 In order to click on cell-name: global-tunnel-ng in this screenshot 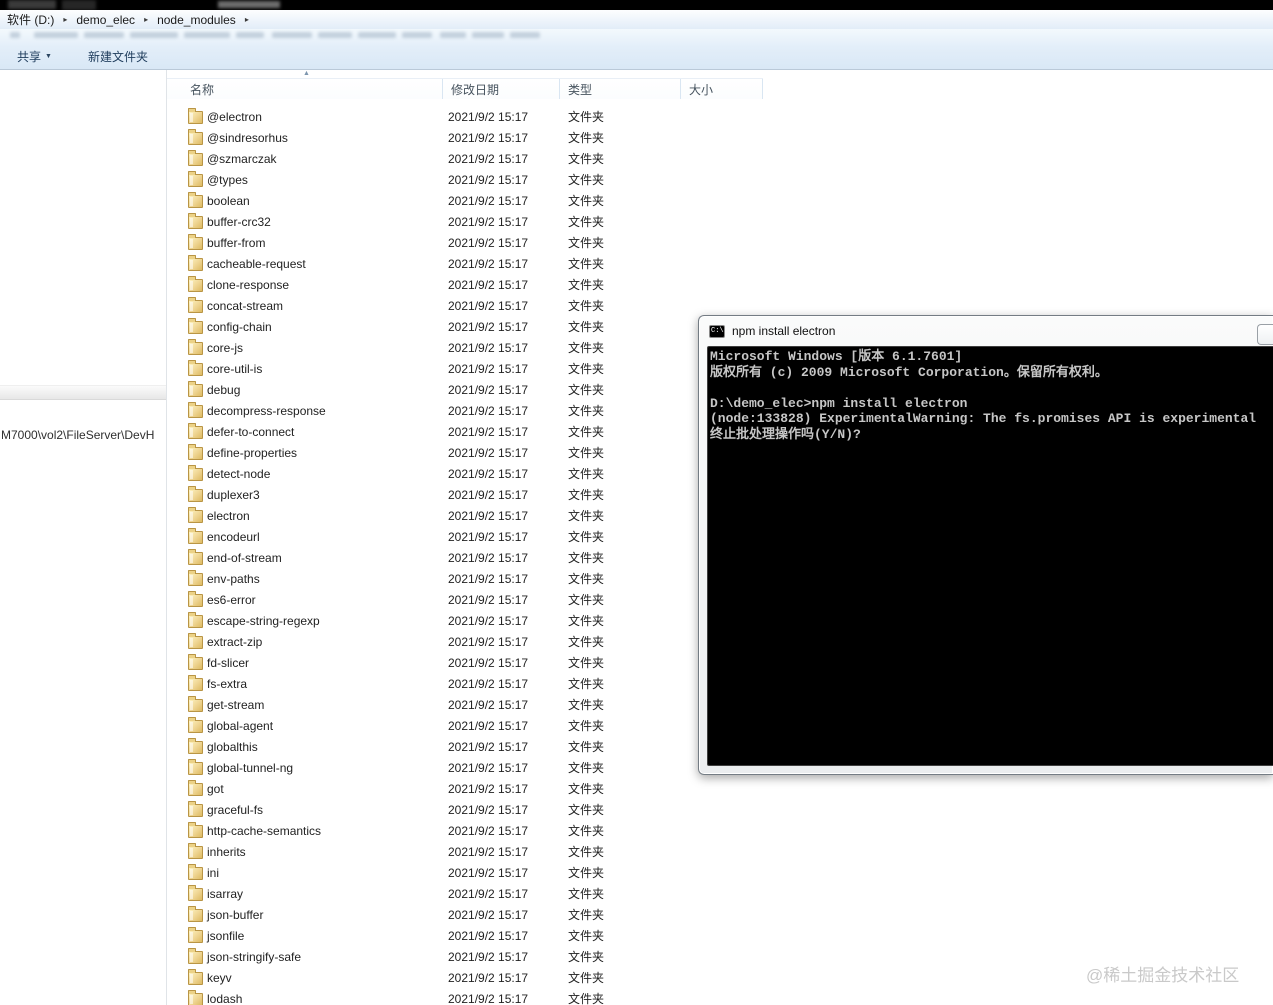, I will do `click(250, 768)`.